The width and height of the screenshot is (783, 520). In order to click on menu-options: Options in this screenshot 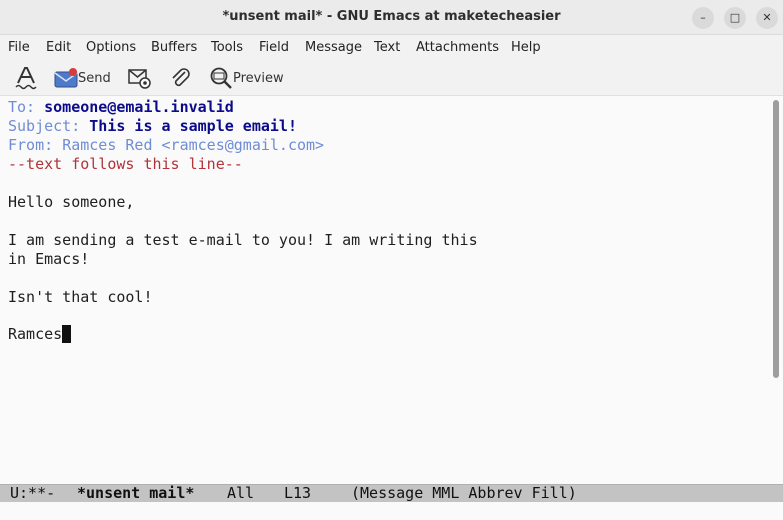, I will do `click(111, 47)`.